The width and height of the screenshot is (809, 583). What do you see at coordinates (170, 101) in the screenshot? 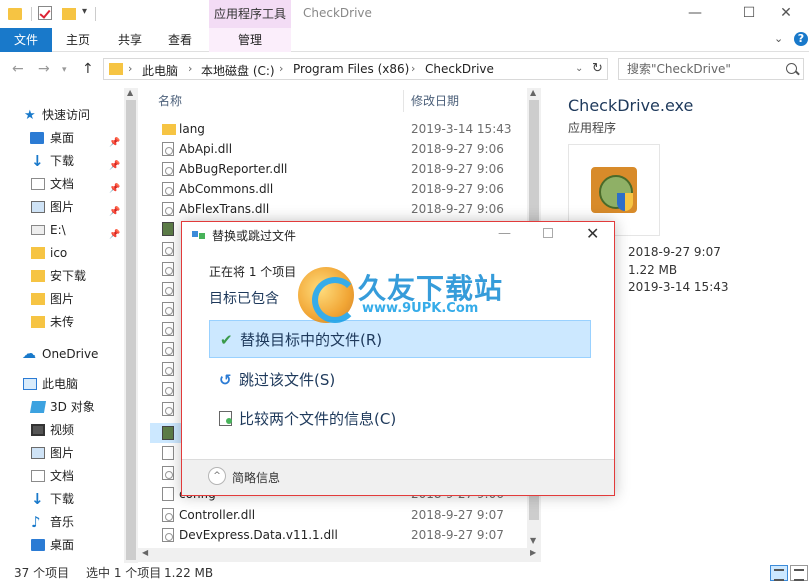
I see `column-header-name: 名称` at bounding box center [170, 101].